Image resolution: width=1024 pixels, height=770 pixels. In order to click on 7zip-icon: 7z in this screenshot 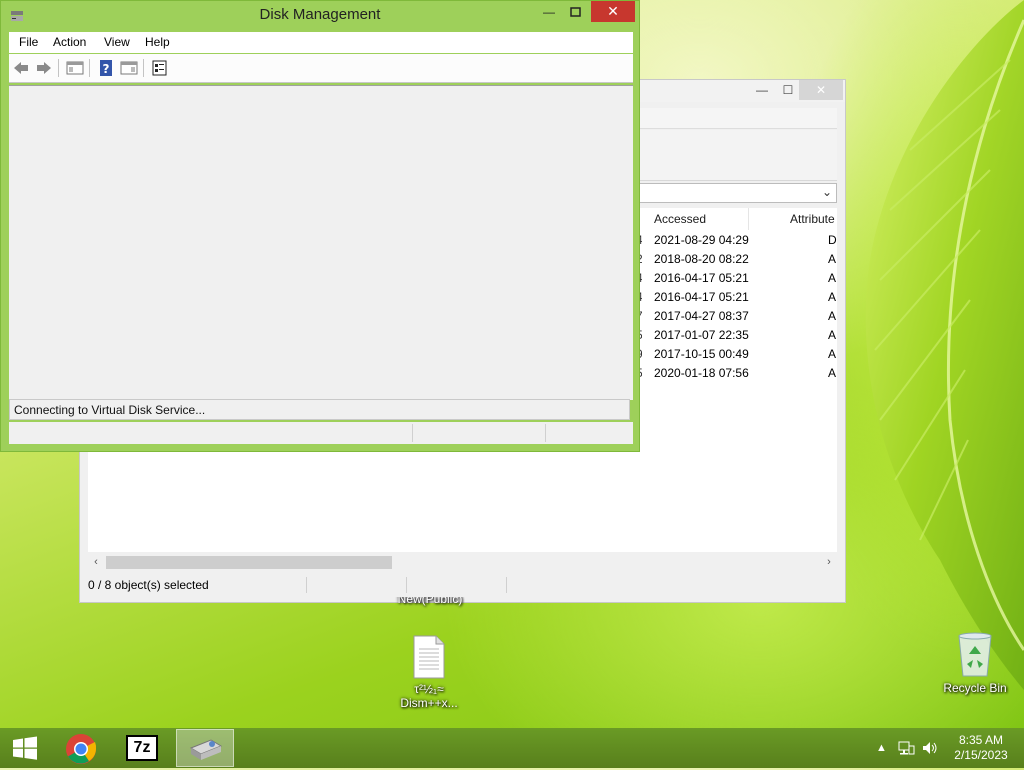, I will do `click(142, 748)`.